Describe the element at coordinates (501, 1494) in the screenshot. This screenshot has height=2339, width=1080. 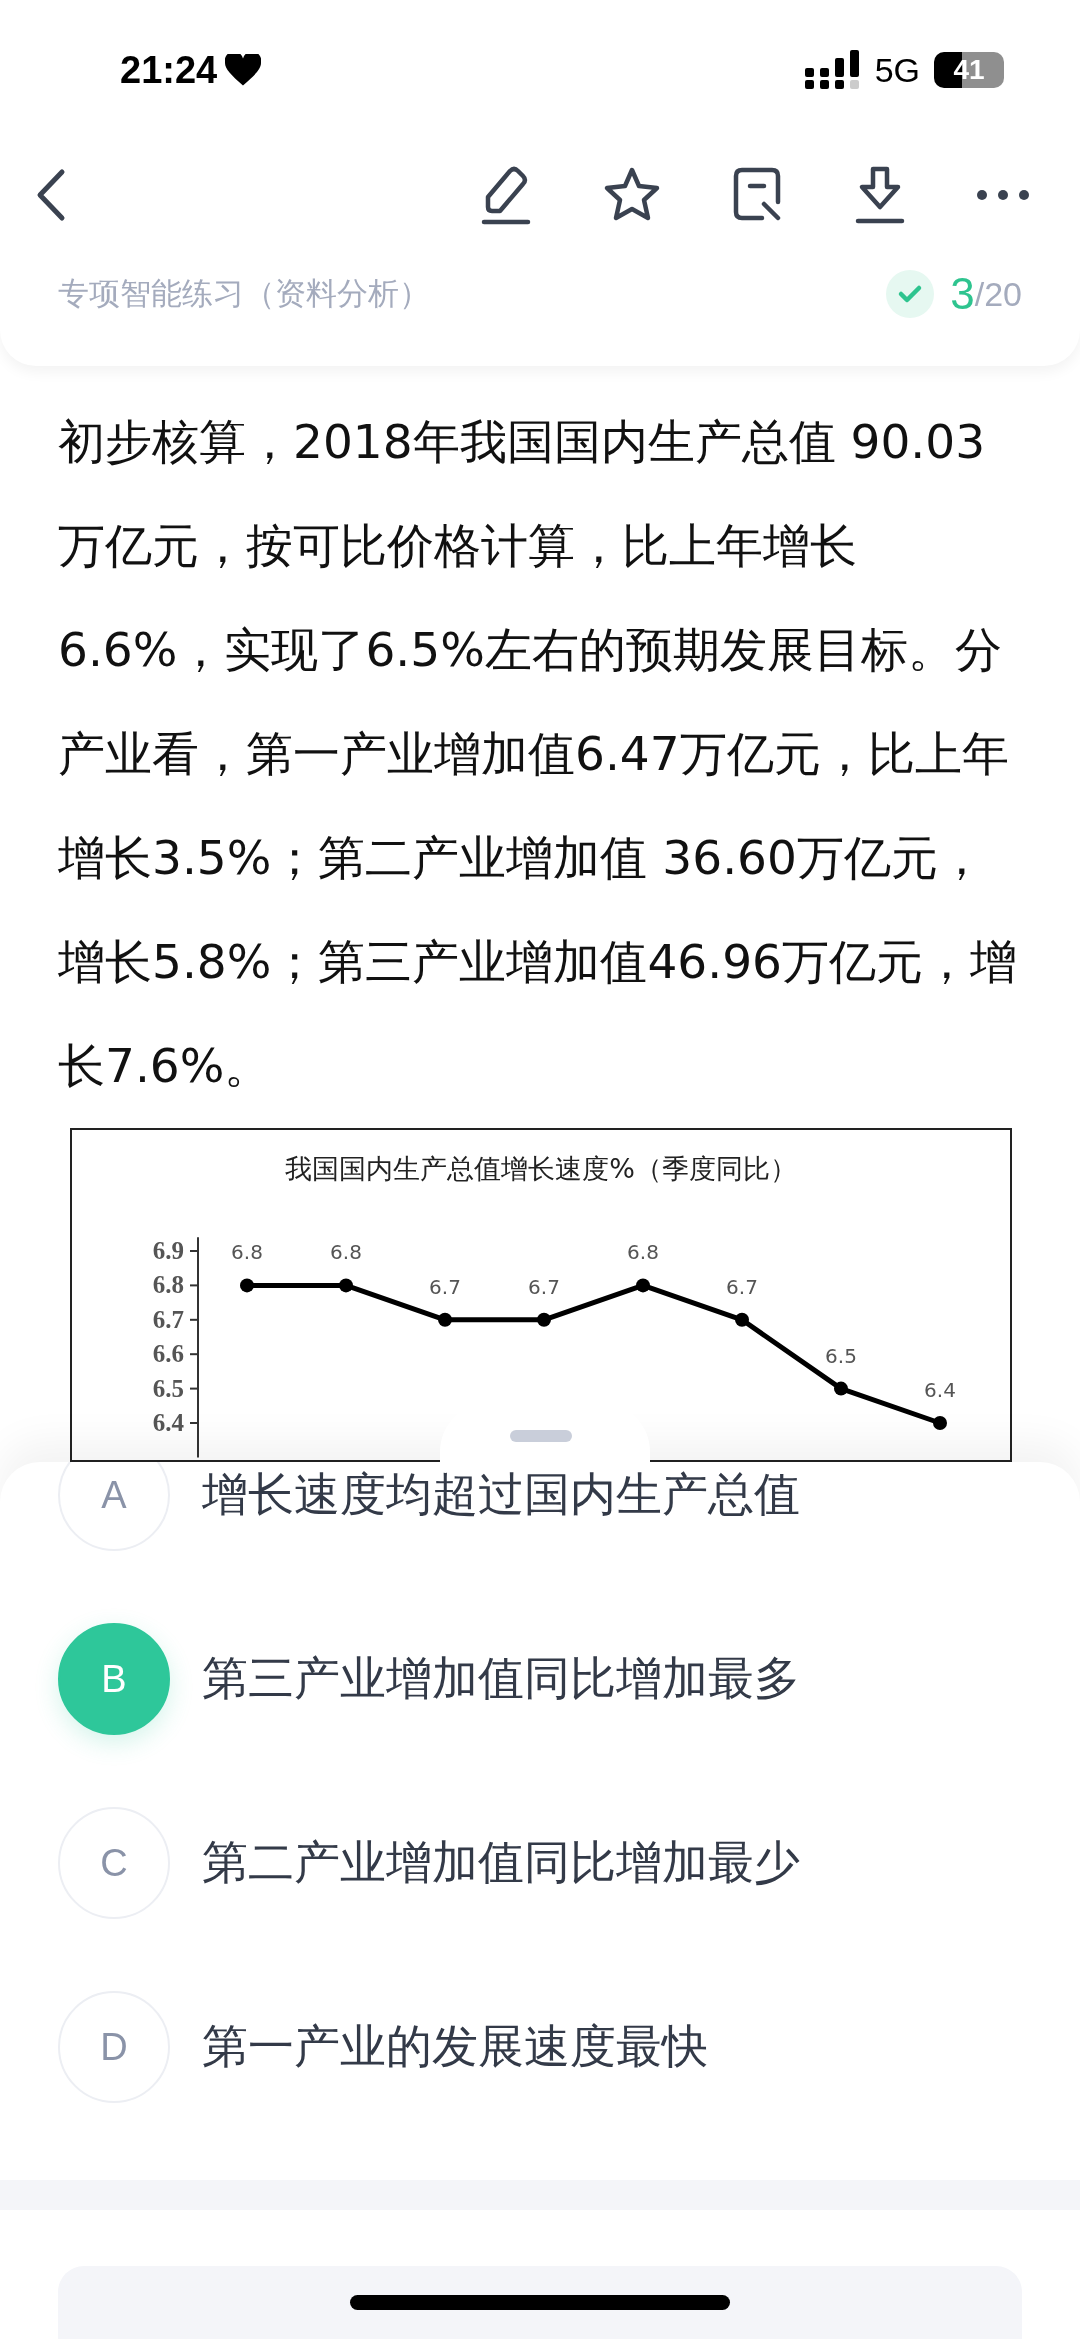
I see `option-text: 增长速度均超过国内生产总值` at that location.